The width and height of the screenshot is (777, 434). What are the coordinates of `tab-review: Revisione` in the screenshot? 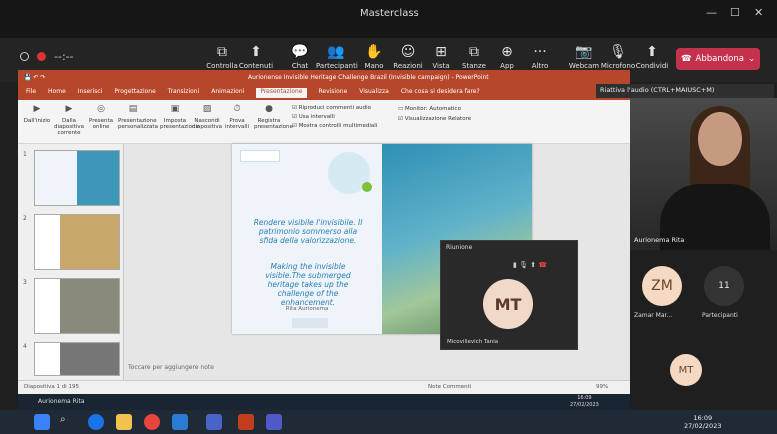 It's located at (333, 93).